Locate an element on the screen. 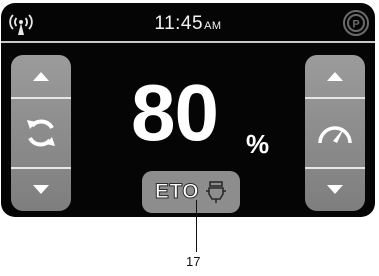 The width and height of the screenshot is (379, 276). left-mode-button is located at coordinates (41, 133).